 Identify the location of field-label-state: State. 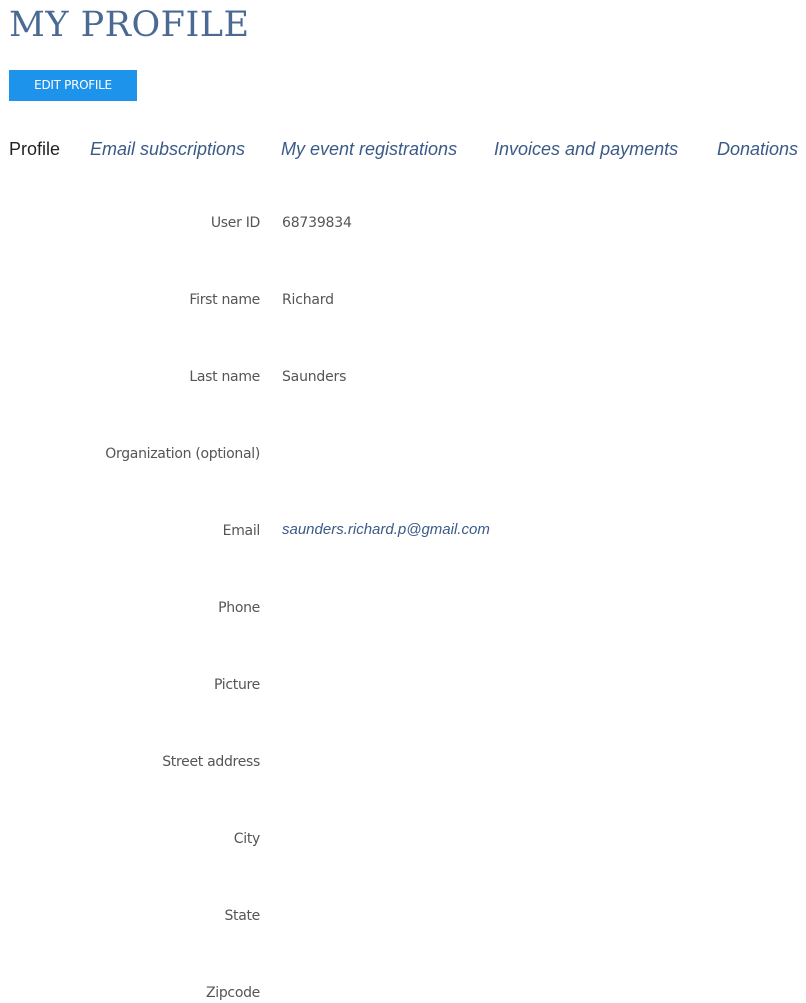
(242, 916).